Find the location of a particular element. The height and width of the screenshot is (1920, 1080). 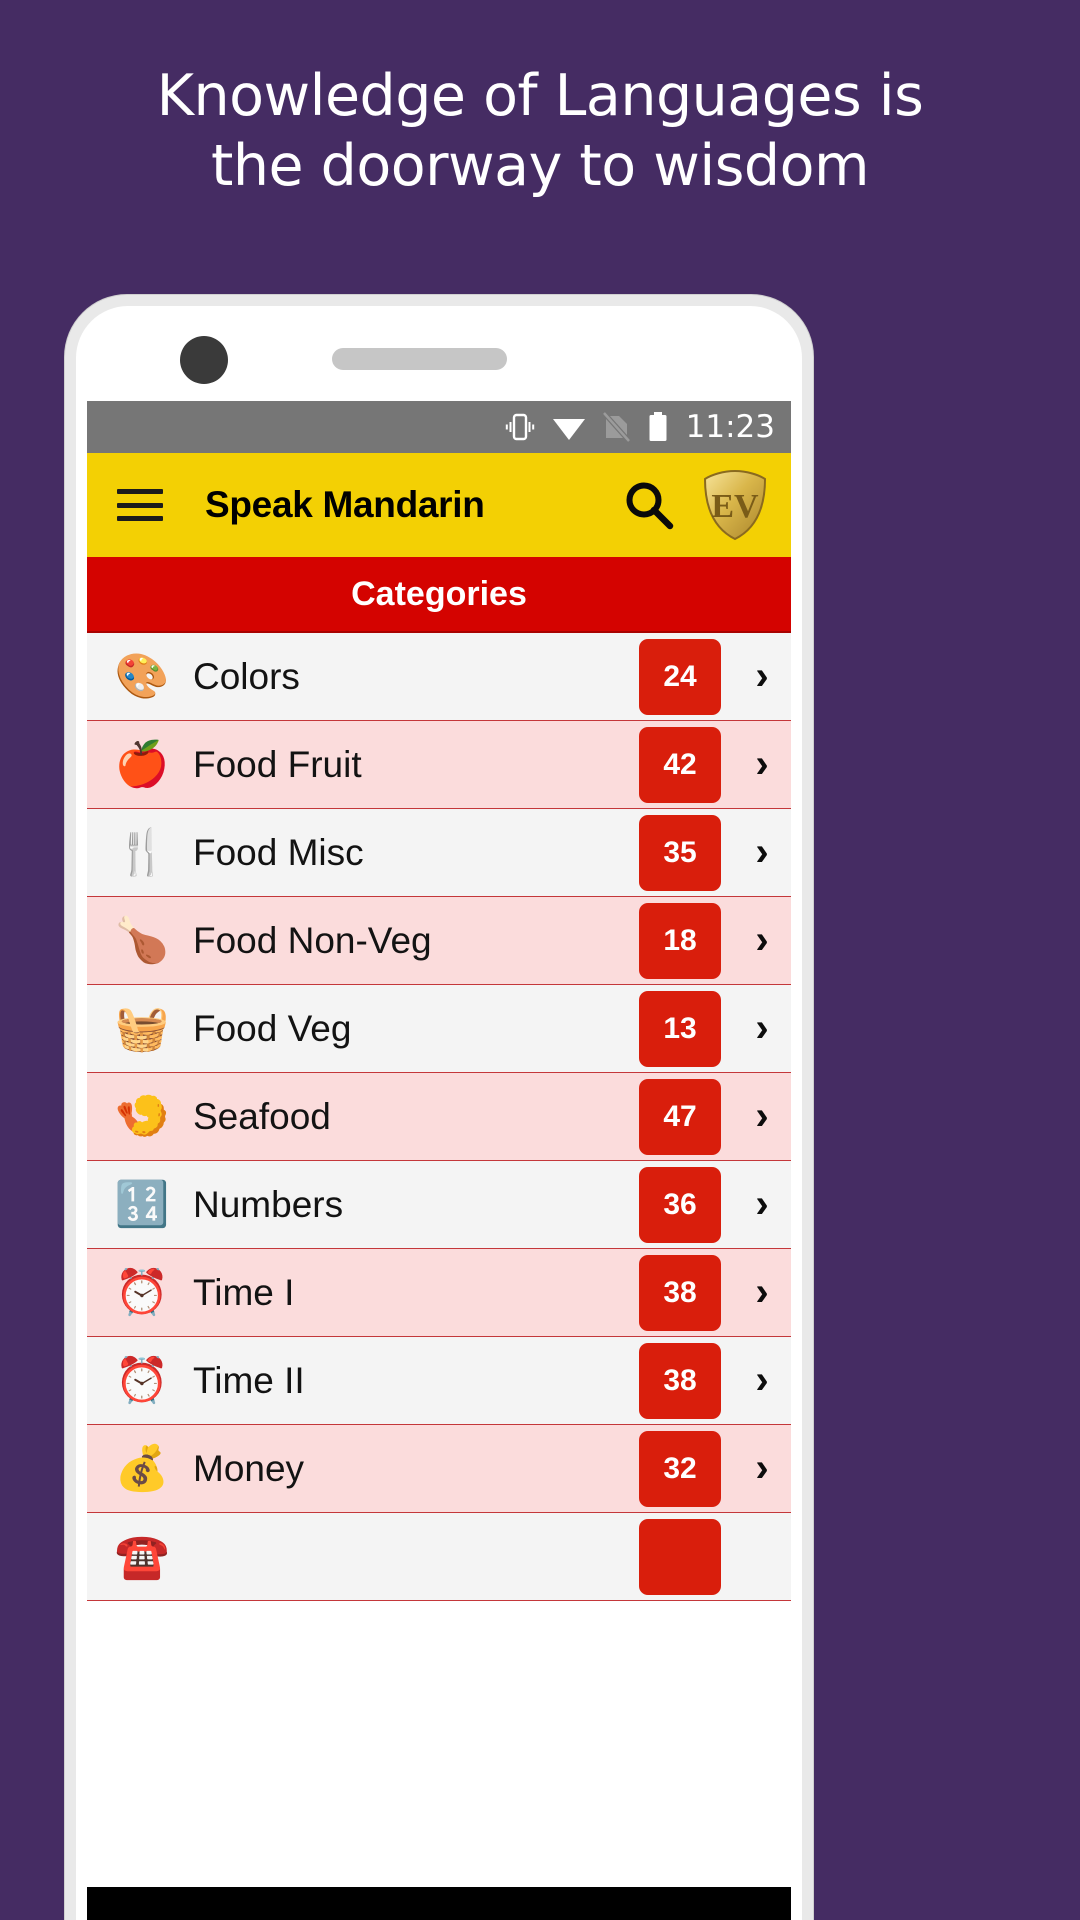

category-row-food-non-veg: 🍗 Food Non-Veg 18 › is located at coordinates (439, 941).